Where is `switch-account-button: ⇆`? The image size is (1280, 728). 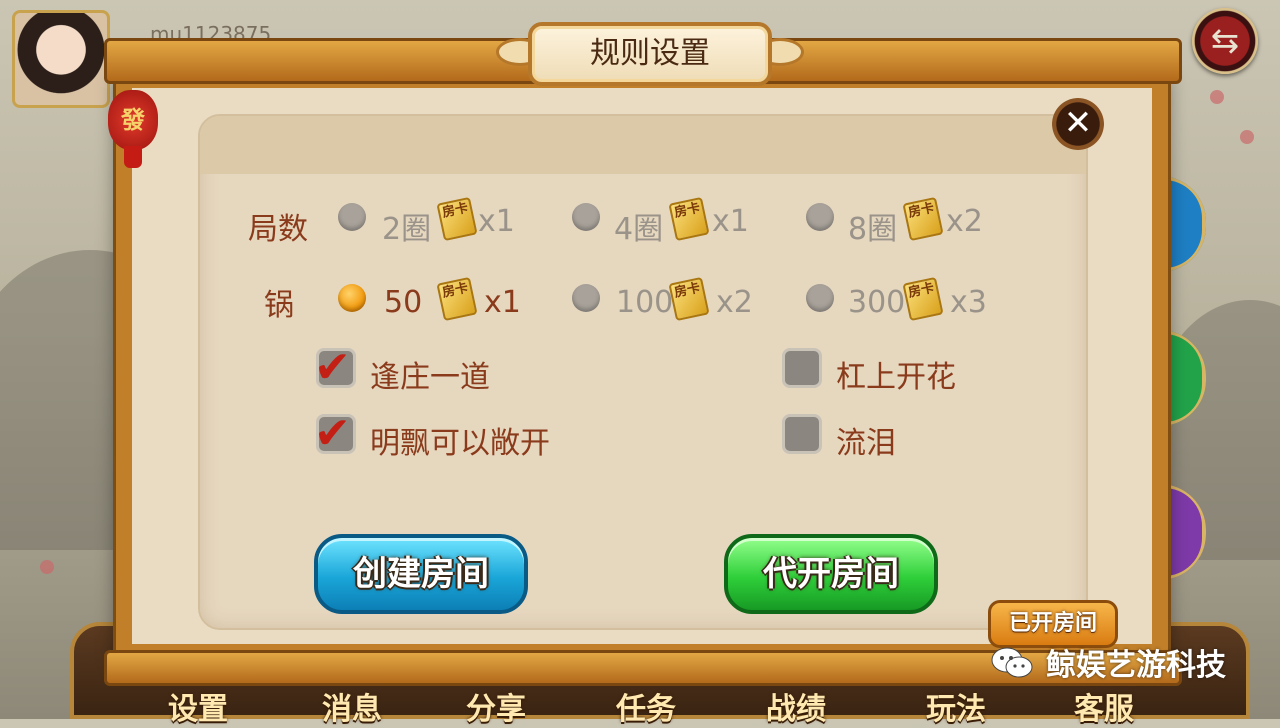 switch-account-button: ⇆ is located at coordinates (1225, 41).